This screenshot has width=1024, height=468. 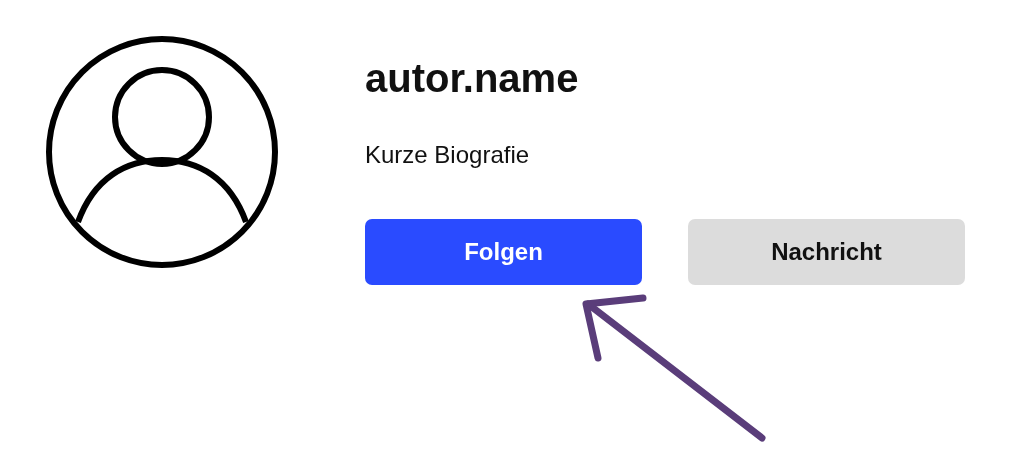 What do you see at coordinates (472, 78) in the screenshot?
I see `username: autor.name` at bounding box center [472, 78].